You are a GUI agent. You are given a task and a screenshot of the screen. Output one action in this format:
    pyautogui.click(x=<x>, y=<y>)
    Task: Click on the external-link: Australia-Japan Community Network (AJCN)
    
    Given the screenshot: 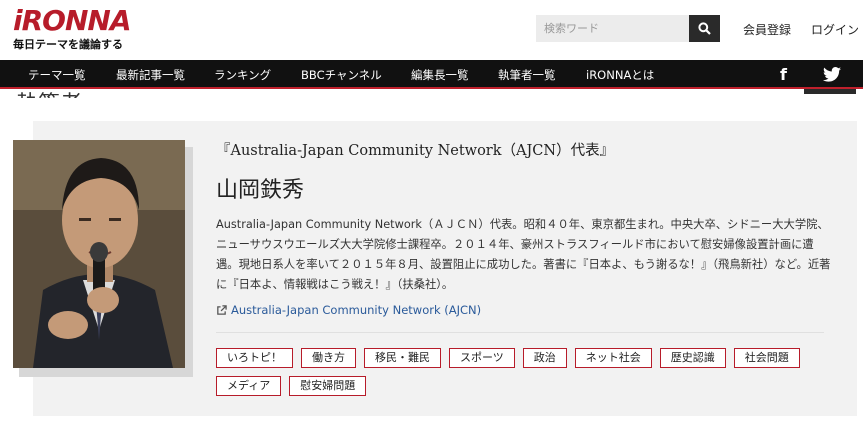 What is the action you would take?
    pyautogui.click(x=348, y=310)
    